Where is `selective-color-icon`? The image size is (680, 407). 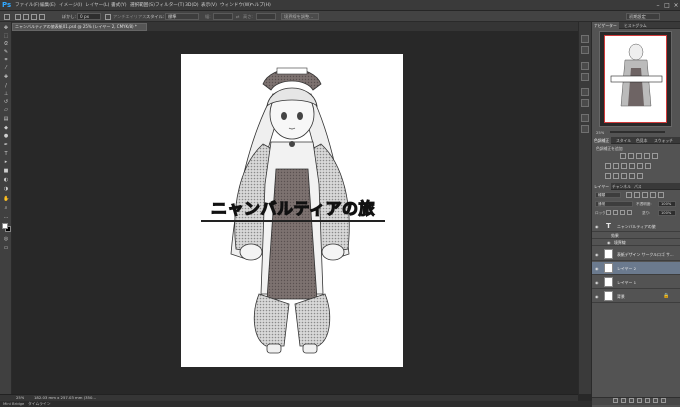
selective-color-icon is located at coordinates (632, 176).